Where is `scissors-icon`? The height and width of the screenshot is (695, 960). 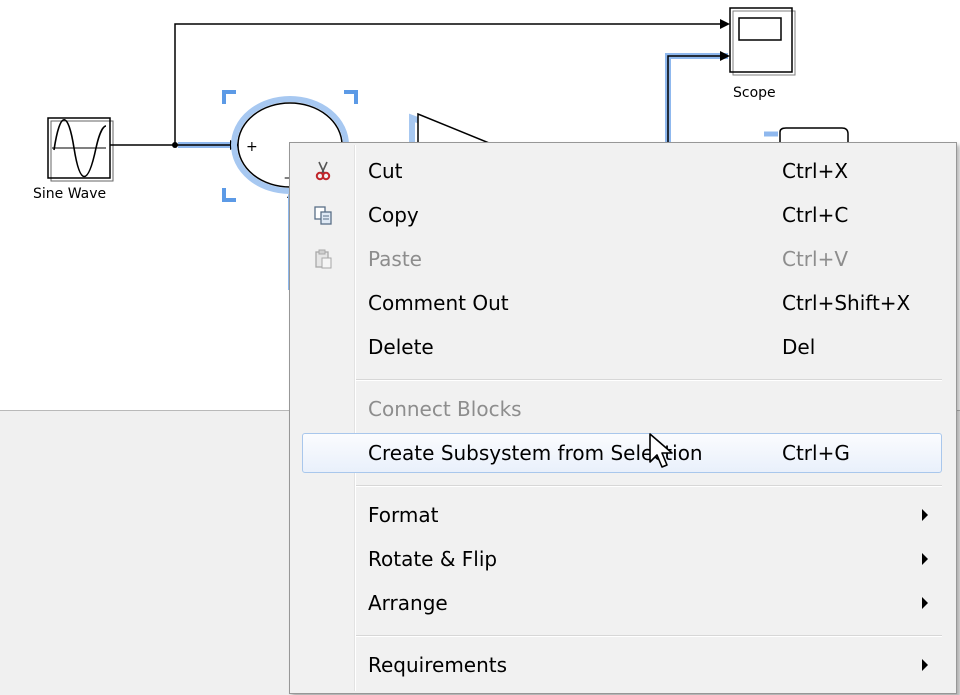 scissors-icon is located at coordinates (323, 171).